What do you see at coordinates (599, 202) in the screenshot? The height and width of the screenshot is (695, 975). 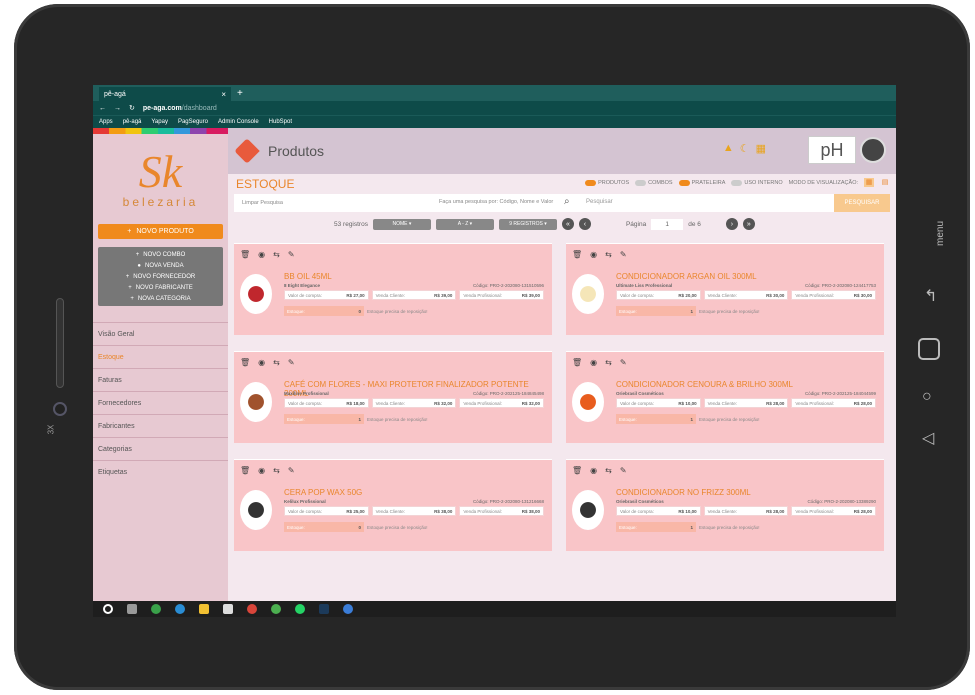 I see `search-input: Pesquisar` at bounding box center [599, 202].